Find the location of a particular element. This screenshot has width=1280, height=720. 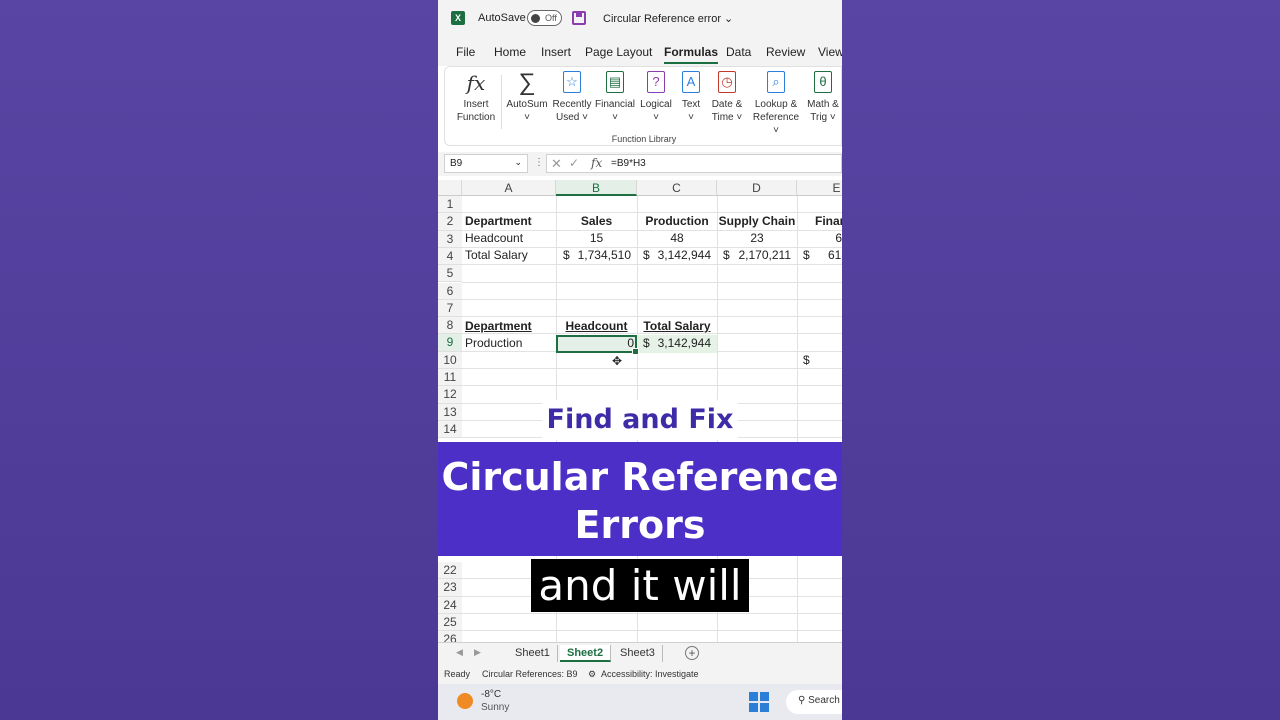

cell-b8: Headcount is located at coordinates (596, 326).